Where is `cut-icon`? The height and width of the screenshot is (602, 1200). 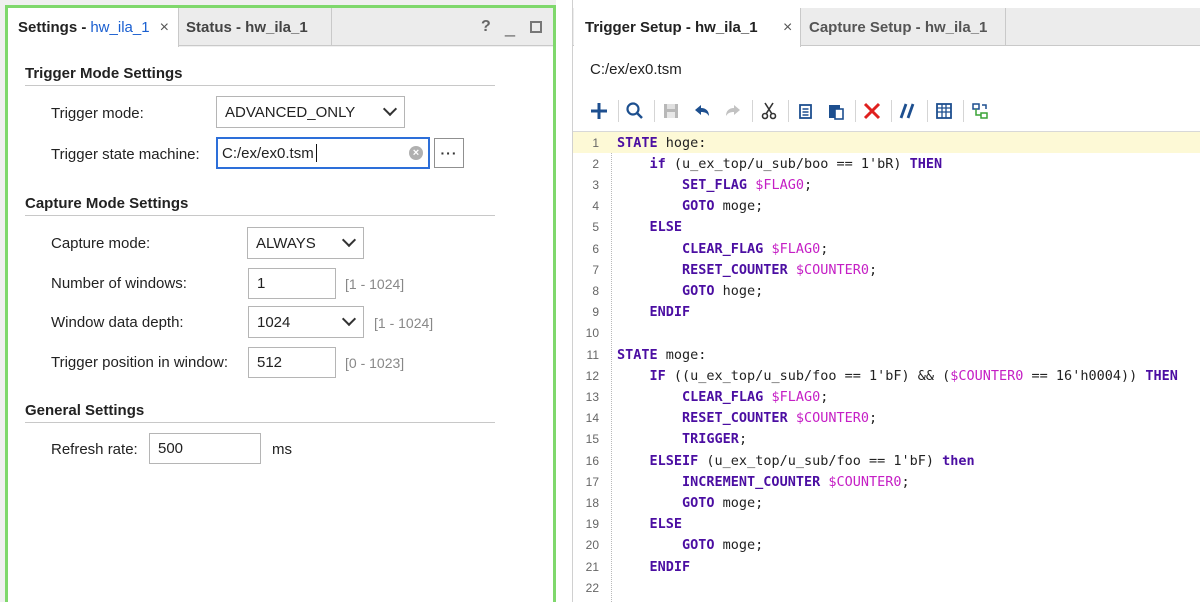 cut-icon is located at coordinates (769, 111).